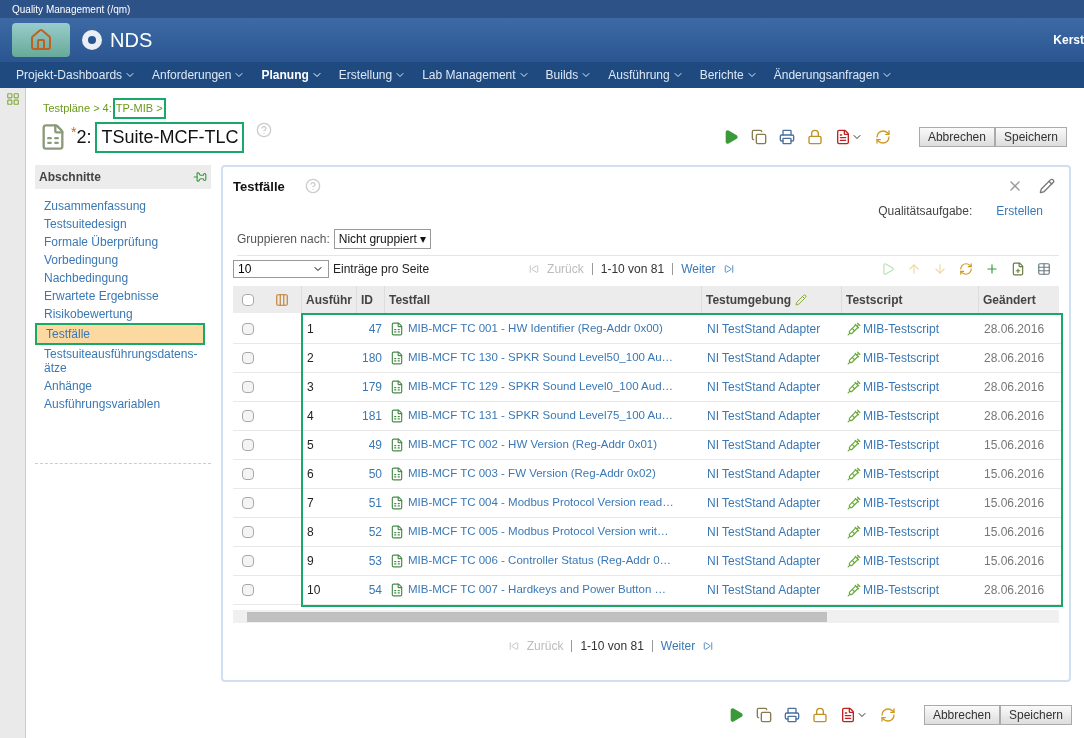  I want to click on id-link: 51, so click(375, 503).